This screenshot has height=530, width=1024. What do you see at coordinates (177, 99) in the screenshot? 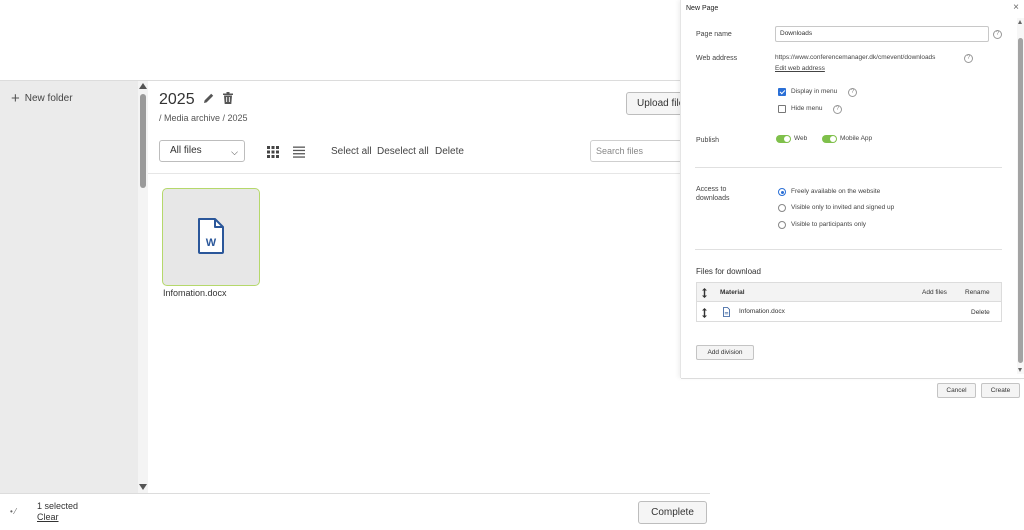
I see `folder-name: 2025` at bounding box center [177, 99].